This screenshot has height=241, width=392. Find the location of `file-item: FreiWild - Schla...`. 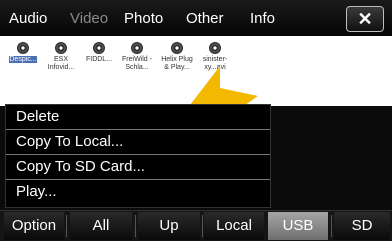

file-item: FreiWild - Schla... is located at coordinates (137, 56).